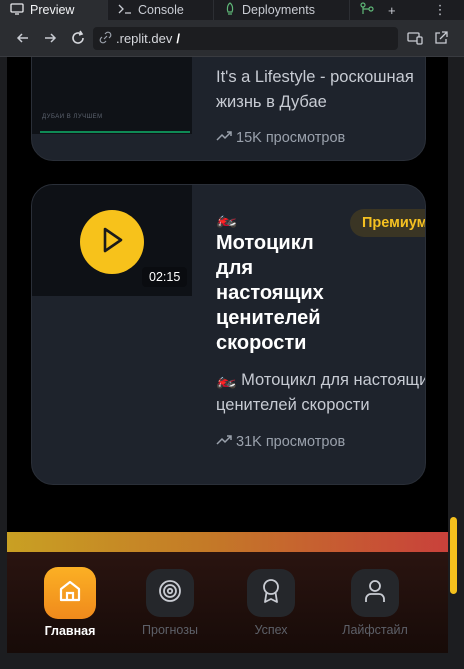 The height and width of the screenshot is (669, 464). Describe the element at coordinates (441, 38) in the screenshot. I see `open-external-icon` at that location.